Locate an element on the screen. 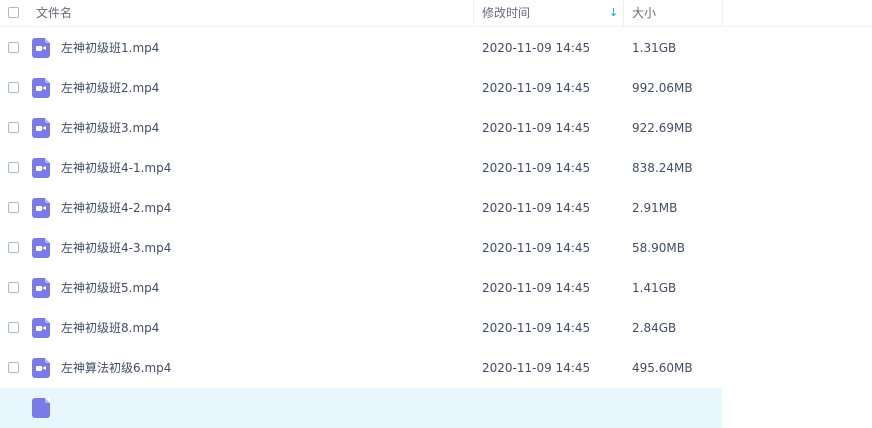  list-item: 左神初级班4-2.mp4 2020-11-09 14:45 2.91MB is located at coordinates (361, 208).